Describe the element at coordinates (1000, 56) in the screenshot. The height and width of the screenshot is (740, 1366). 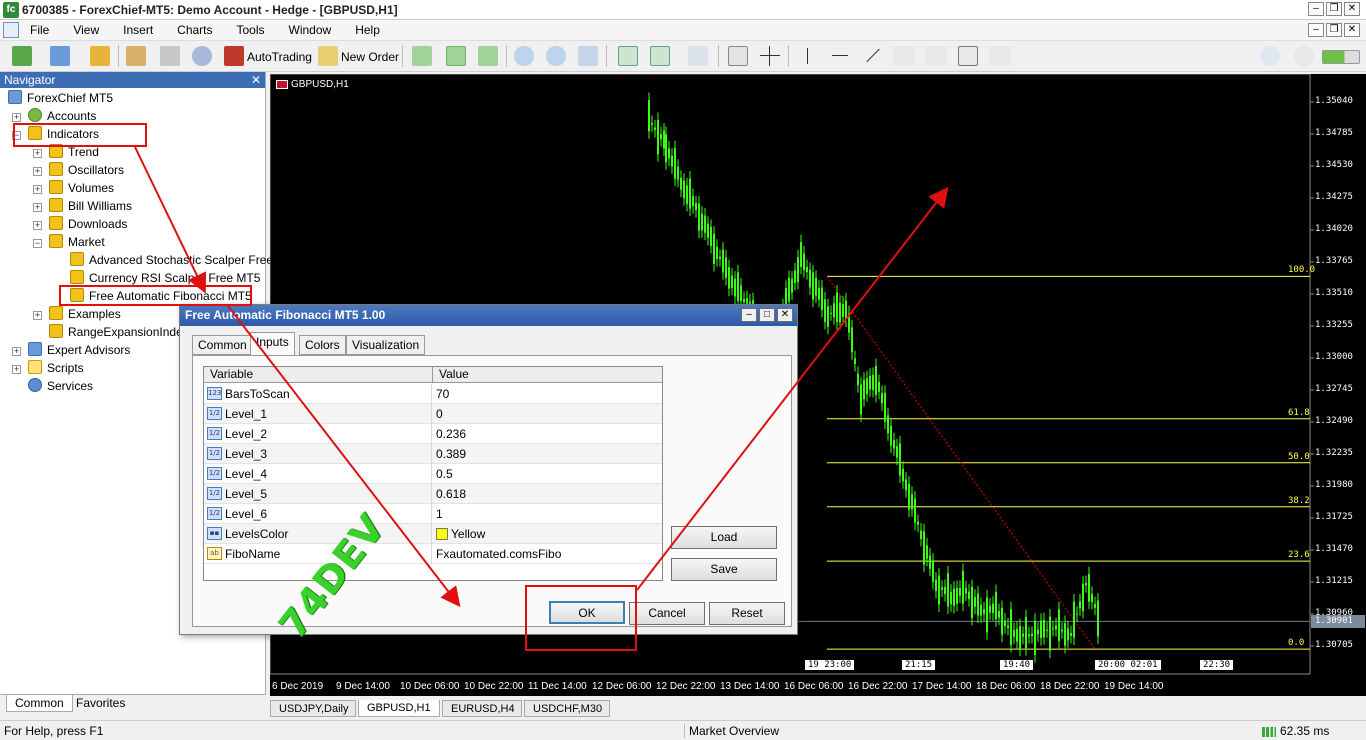
I see `shapes-icon` at that location.